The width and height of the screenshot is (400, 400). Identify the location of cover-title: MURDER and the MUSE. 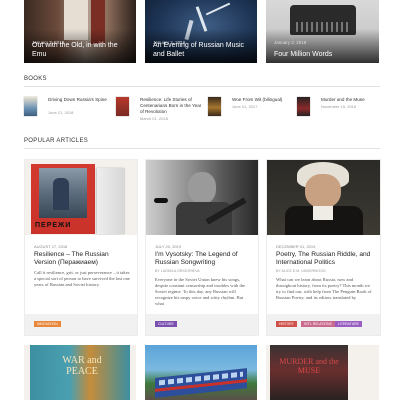
(309, 366).